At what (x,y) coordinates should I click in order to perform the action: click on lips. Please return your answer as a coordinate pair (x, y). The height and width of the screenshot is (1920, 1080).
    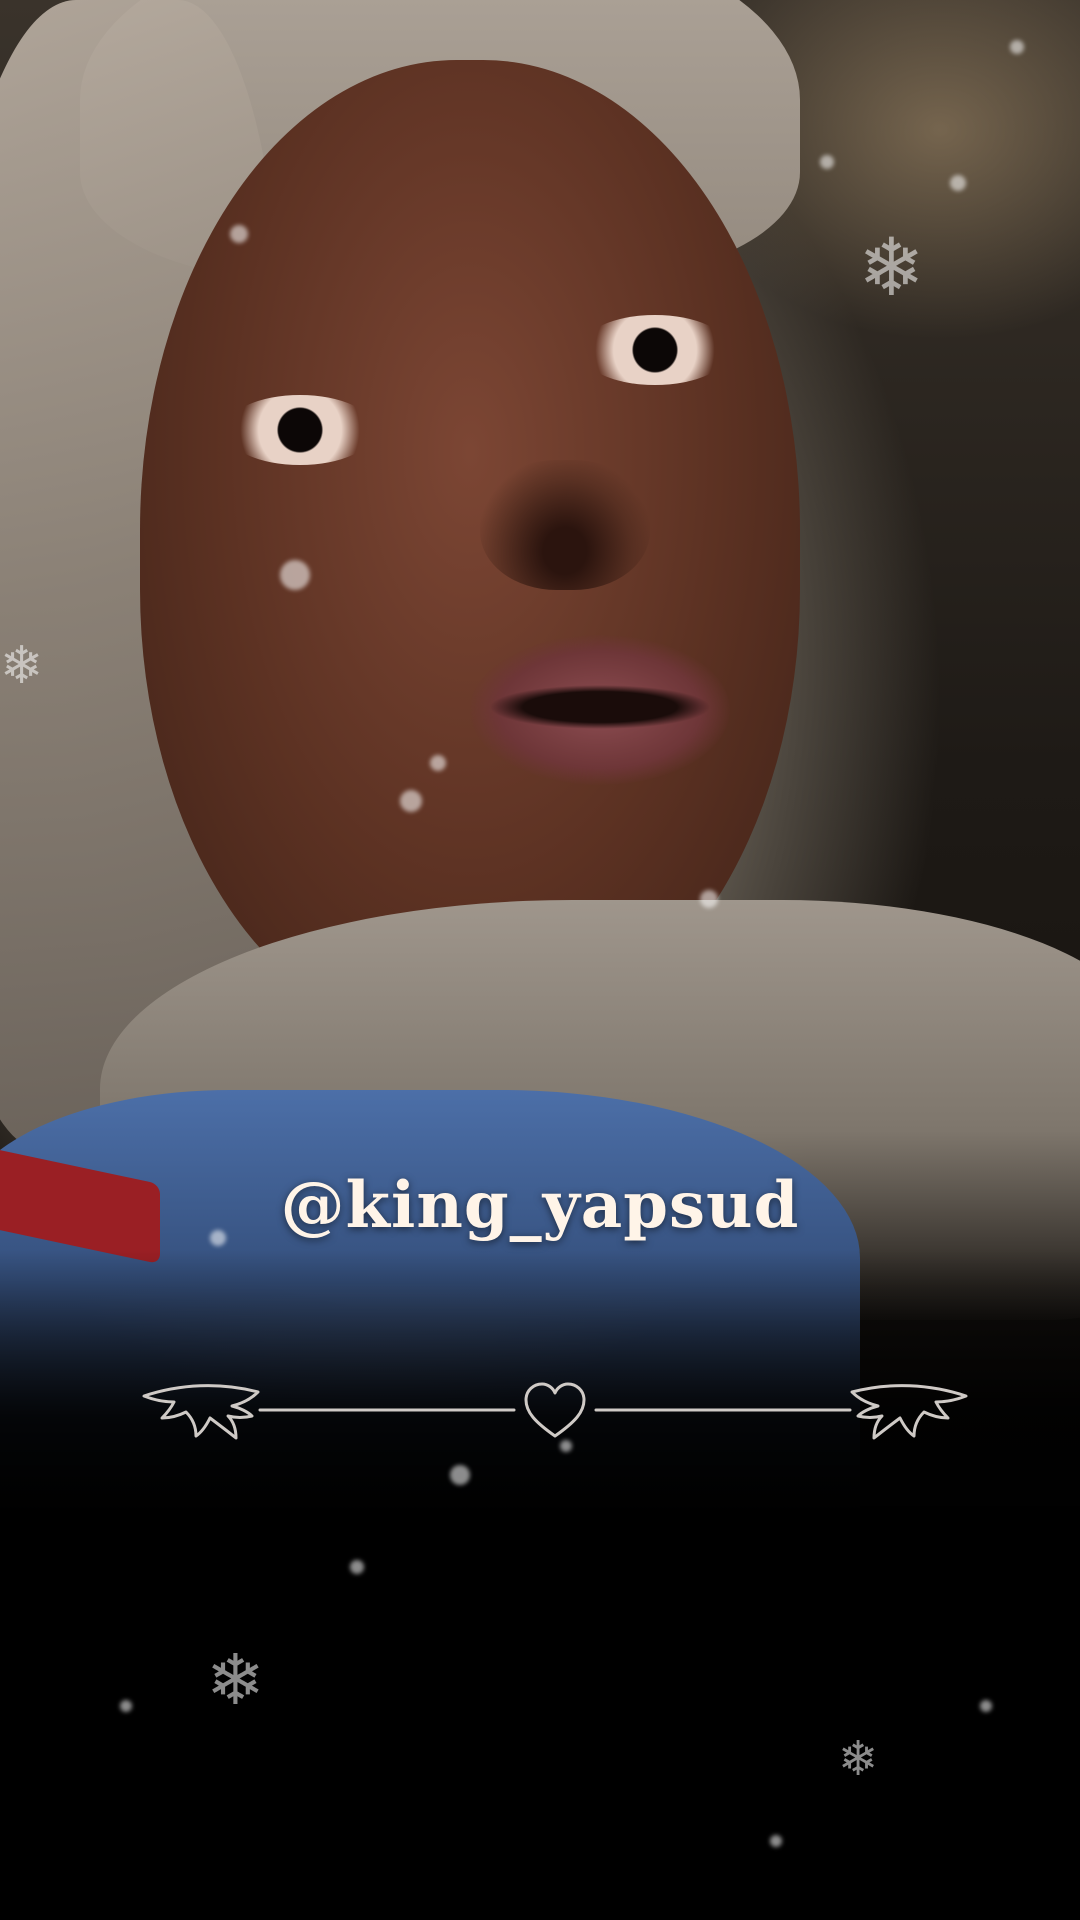
    Looking at the image, I should click on (600, 710).